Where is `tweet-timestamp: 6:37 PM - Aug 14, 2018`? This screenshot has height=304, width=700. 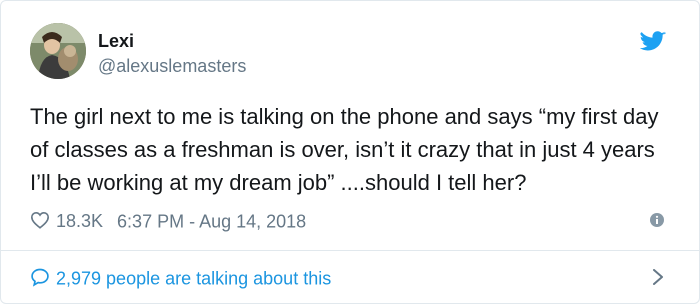
tweet-timestamp: 6:37 PM - Aug 14, 2018 is located at coordinates (211, 221).